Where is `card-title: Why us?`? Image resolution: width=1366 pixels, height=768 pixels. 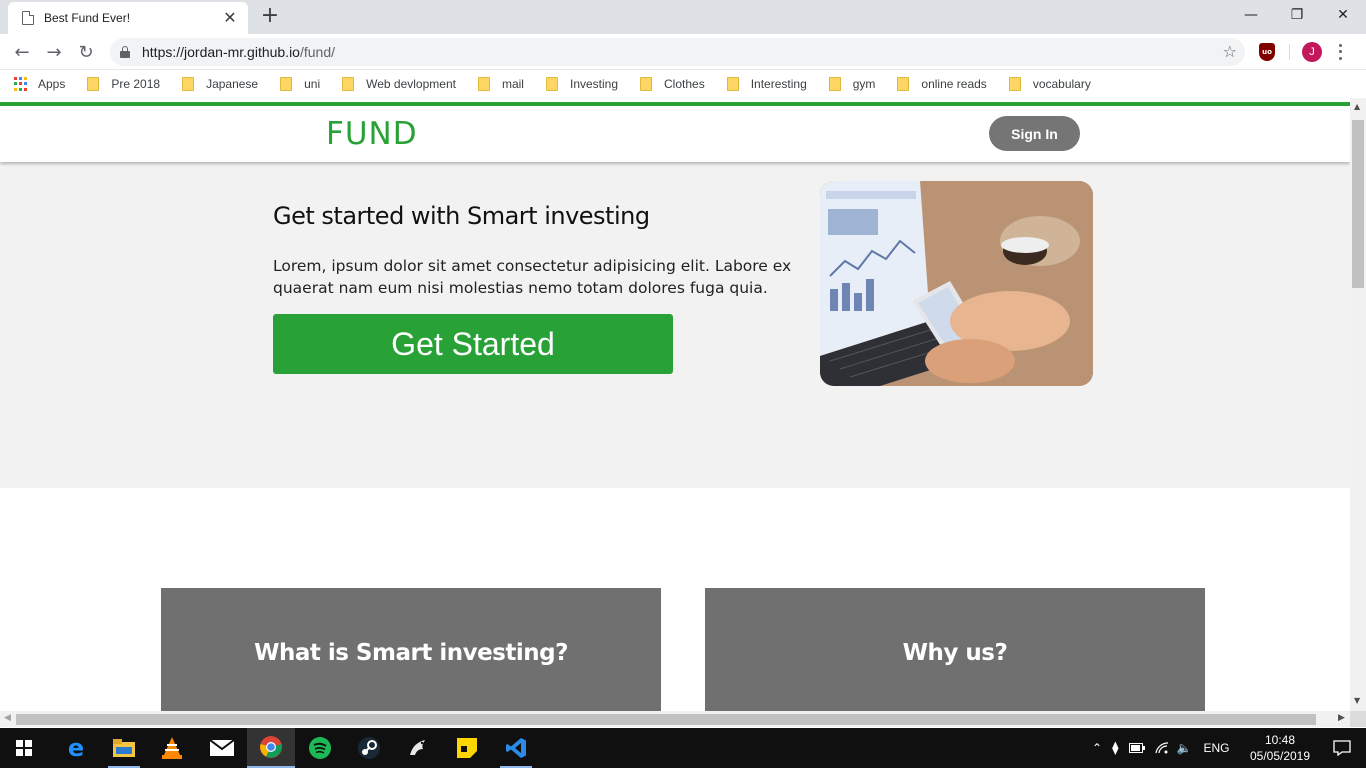 card-title: Why us? is located at coordinates (955, 653).